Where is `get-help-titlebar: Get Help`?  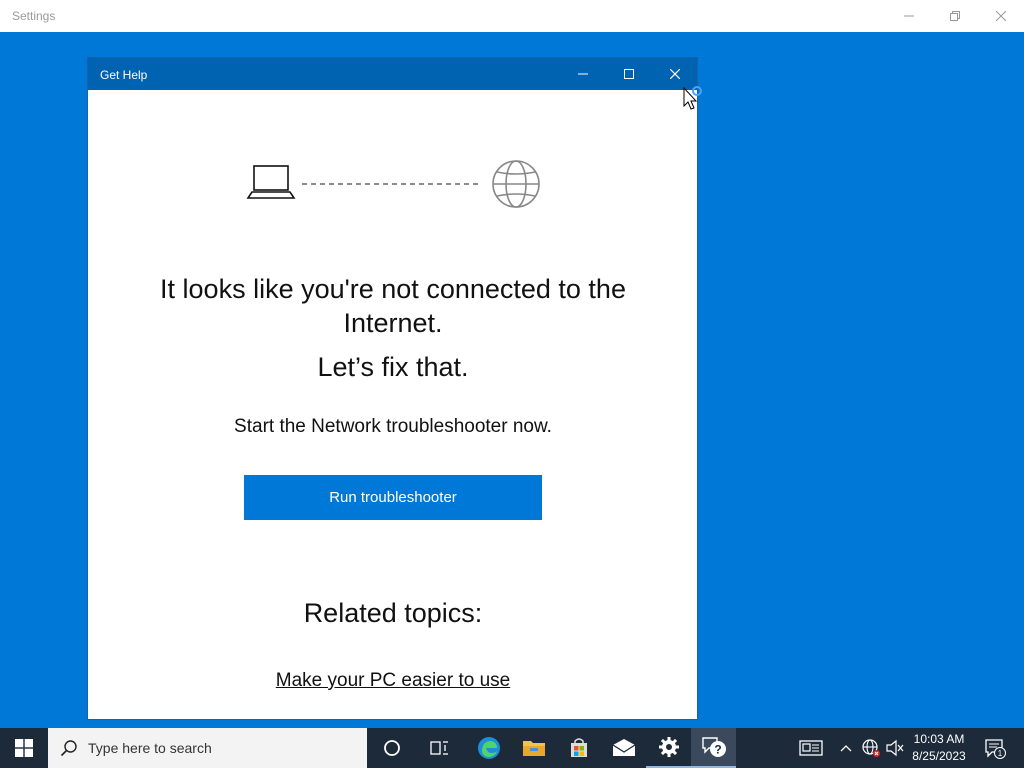
get-help-titlebar: Get Help is located at coordinates (392, 74).